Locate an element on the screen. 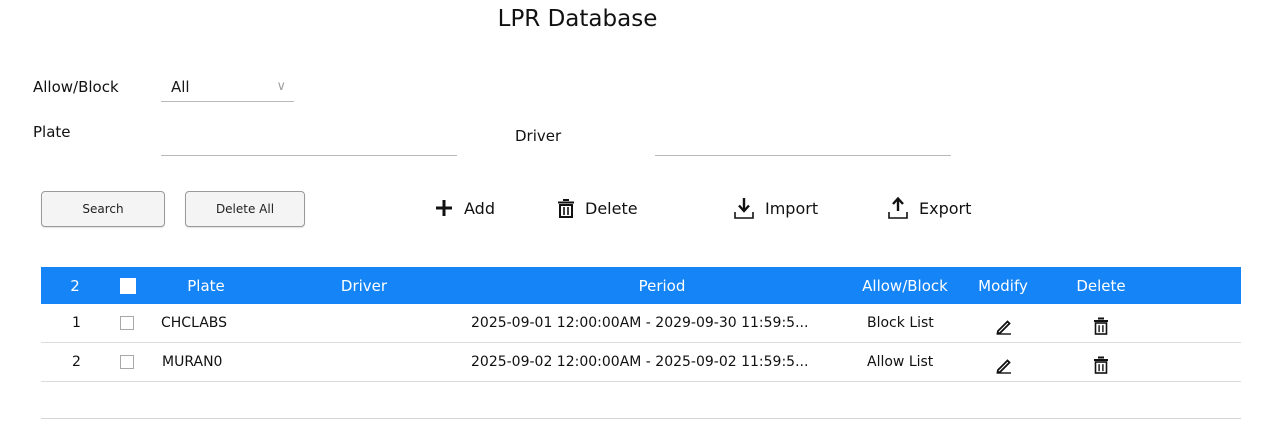 This screenshot has width=1264, height=432. export-button: Export is located at coordinates (929, 208).